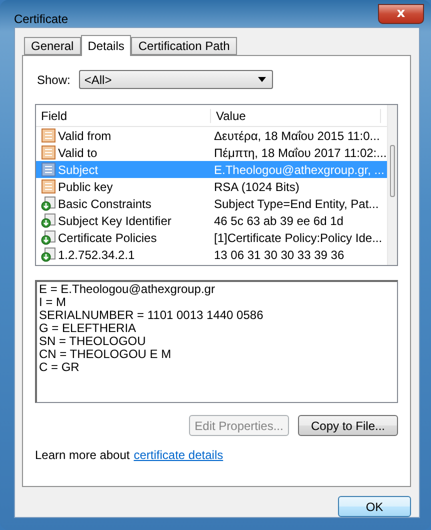  Describe the element at coordinates (211, 254) in the screenshot. I see `list-row: 1.2.752.34.2.1 13 06 31 30 30 33 39 36` at that location.